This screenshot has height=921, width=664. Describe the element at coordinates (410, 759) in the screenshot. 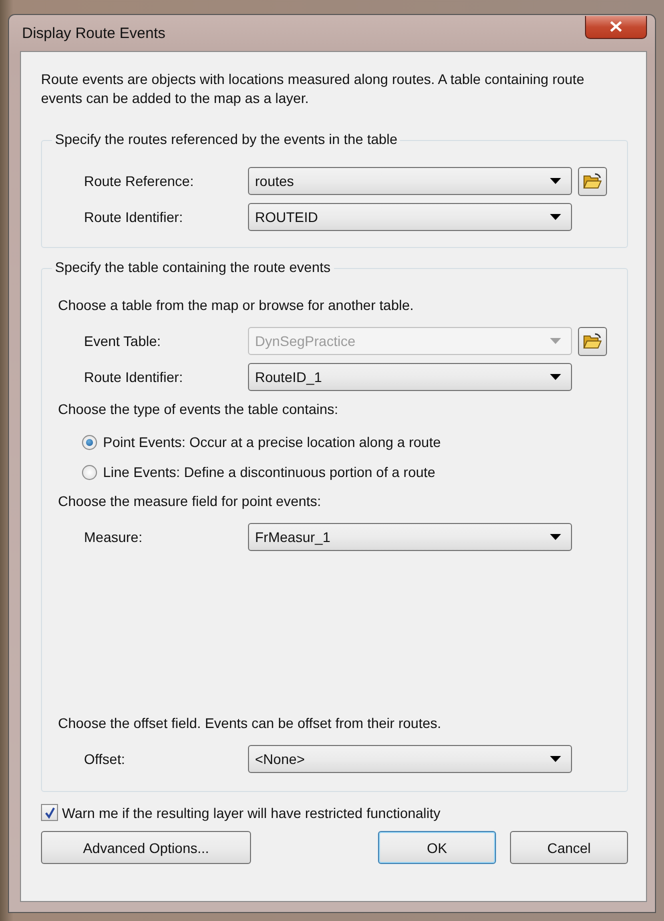

I see `dropdown: <None>` at that location.